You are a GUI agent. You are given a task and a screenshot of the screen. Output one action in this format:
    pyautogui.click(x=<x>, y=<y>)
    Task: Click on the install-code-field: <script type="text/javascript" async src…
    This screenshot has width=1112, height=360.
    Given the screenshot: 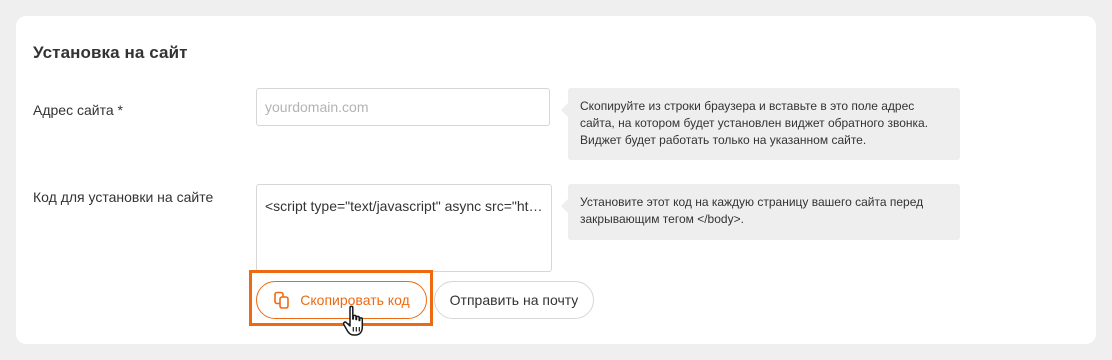 What is the action you would take?
    pyautogui.click(x=404, y=228)
    